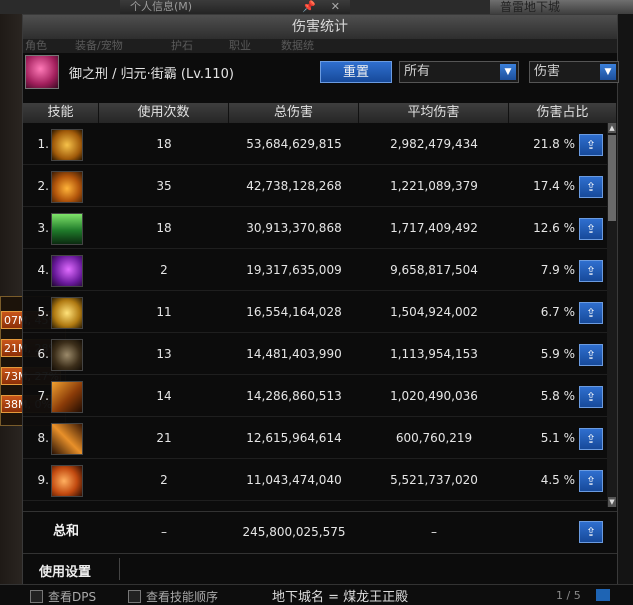 The width and height of the screenshot is (633, 605). What do you see at coordinates (554, 186) in the screenshot?
I see `row-pct: 17.4 %` at bounding box center [554, 186].